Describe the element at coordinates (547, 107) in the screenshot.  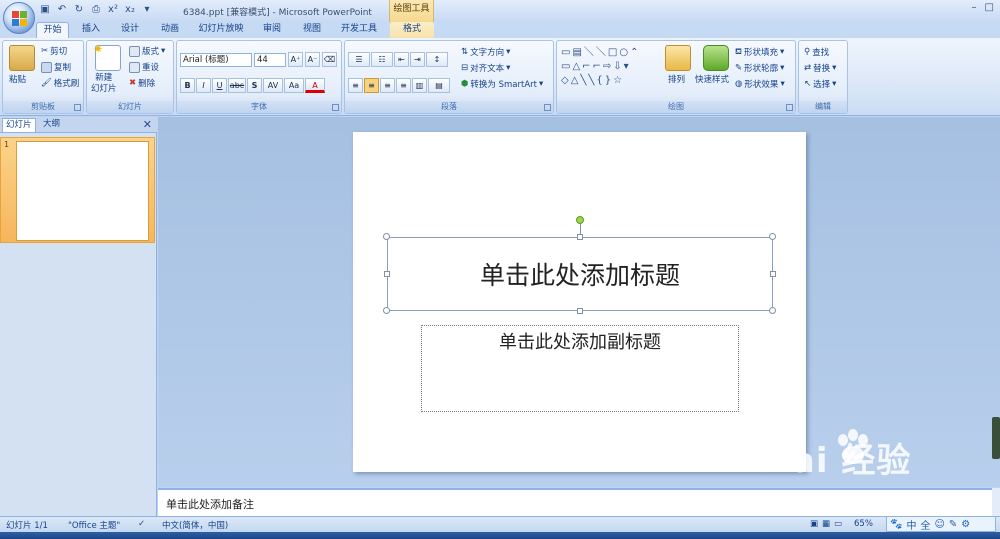
I see `paragraph-launcher-icon` at that location.